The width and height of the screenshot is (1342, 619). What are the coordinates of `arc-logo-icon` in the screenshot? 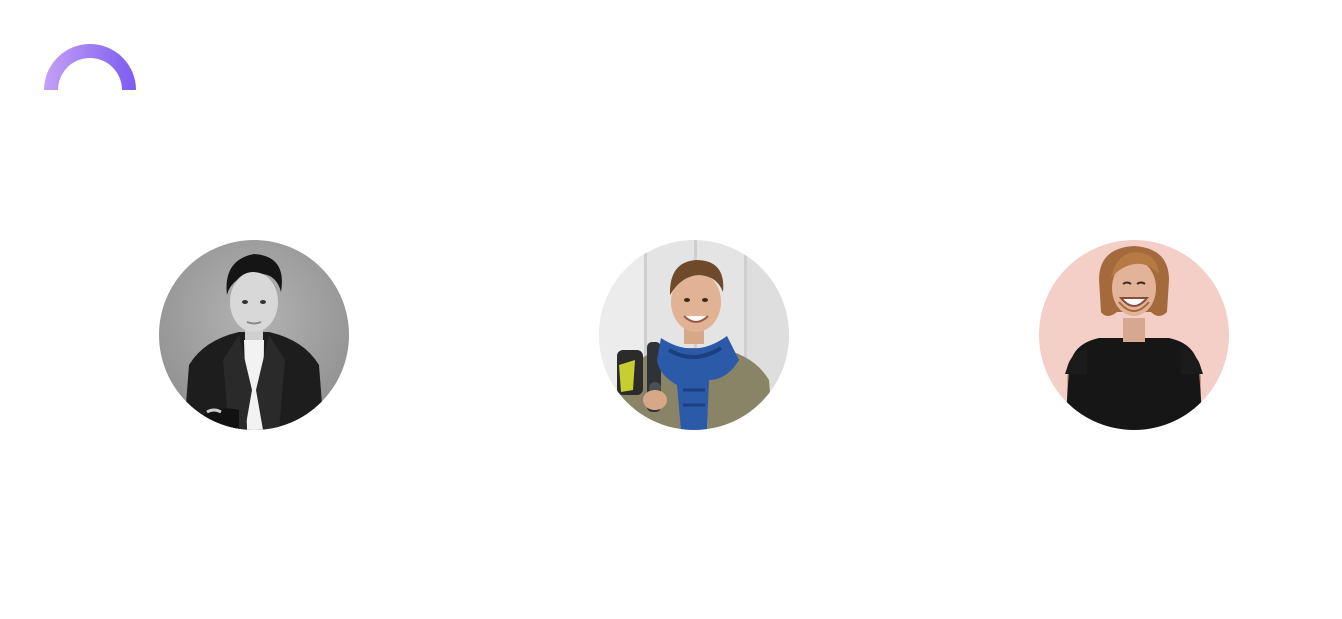 It's located at (90, 68).